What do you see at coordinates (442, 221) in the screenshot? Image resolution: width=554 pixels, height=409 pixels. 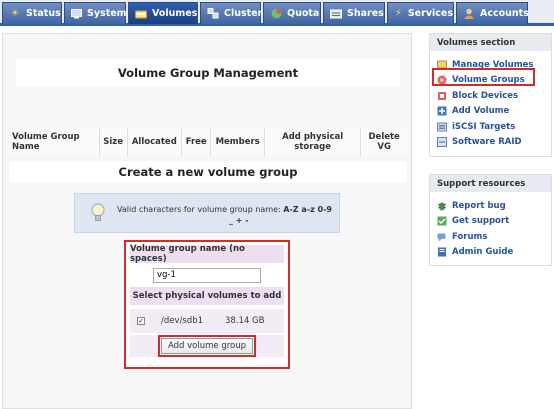 I see `get-support-icon` at bounding box center [442, 221].